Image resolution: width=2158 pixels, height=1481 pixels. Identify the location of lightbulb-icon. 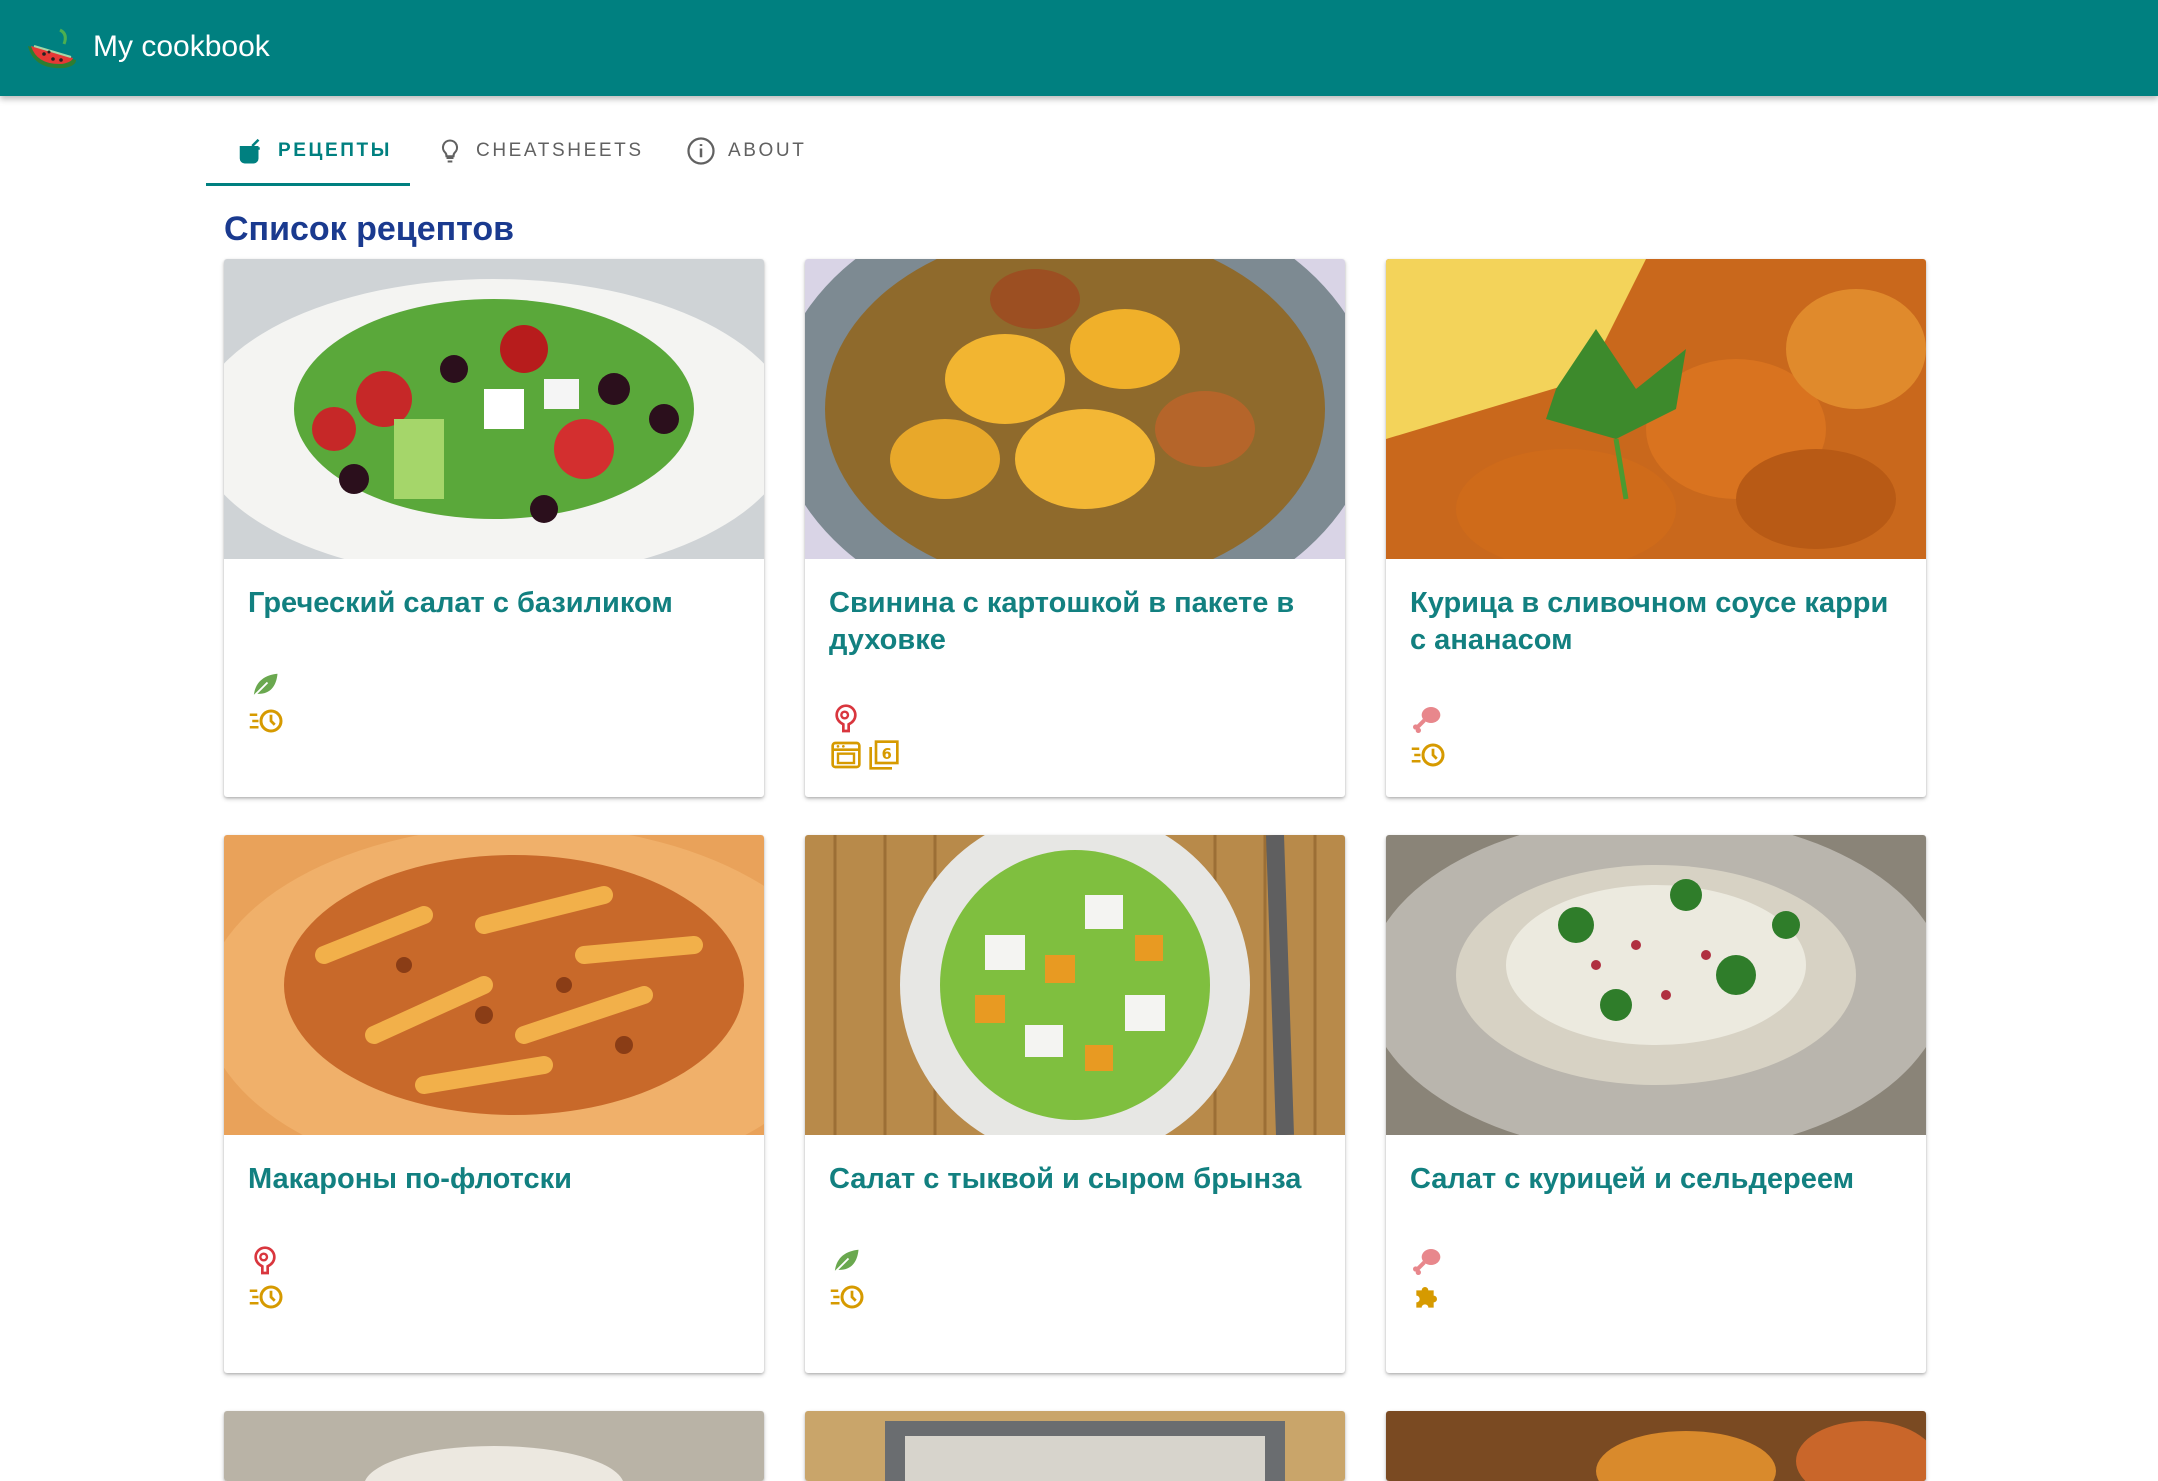
(450, 151).